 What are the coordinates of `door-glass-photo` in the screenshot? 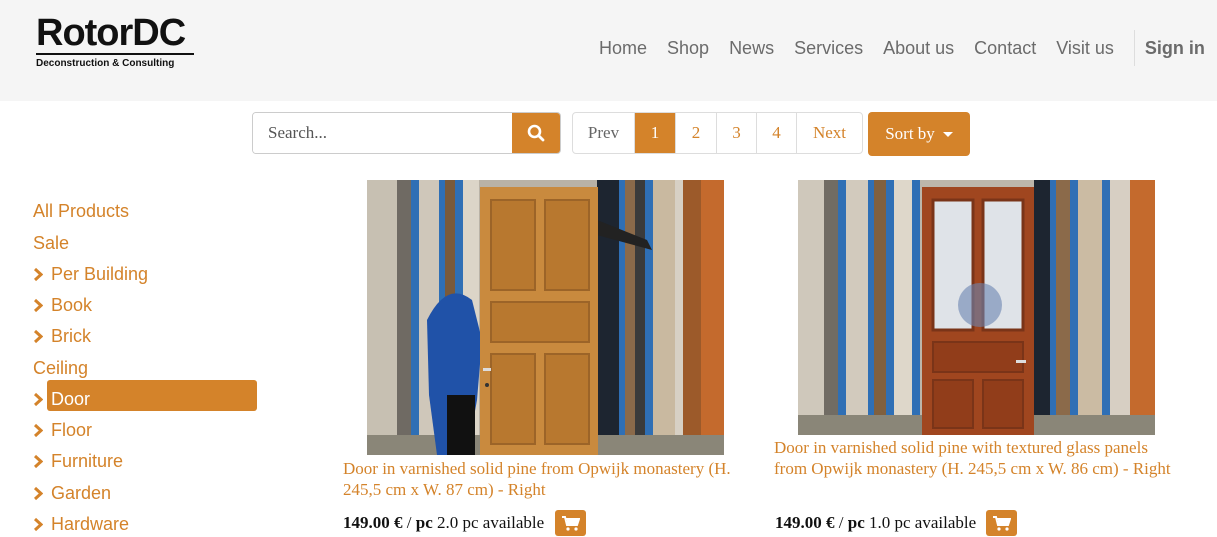 It's located at (976, 307).